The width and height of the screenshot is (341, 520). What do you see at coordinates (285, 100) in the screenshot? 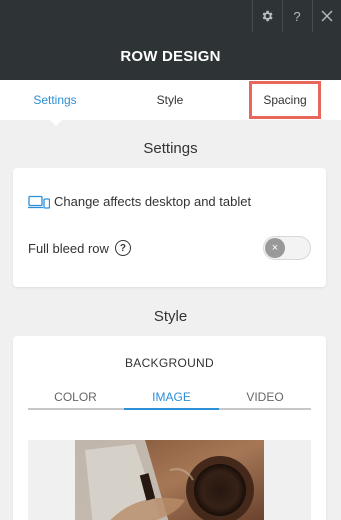
I see `tab-spacing: Spacing` at bounding box center [285, 100].